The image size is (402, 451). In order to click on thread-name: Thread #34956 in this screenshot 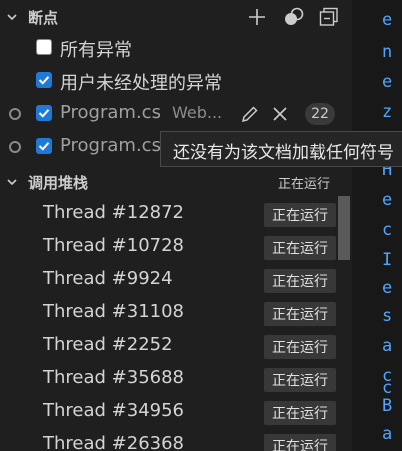, I will do `click(114, 410)`.